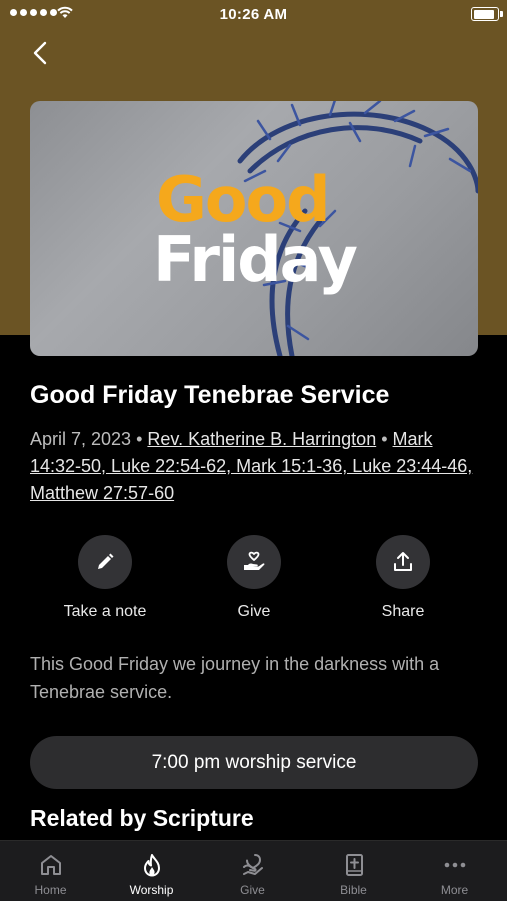  Describe the element at coordinates (50, 865) in the screenshot. I see `home-icon` at that location.